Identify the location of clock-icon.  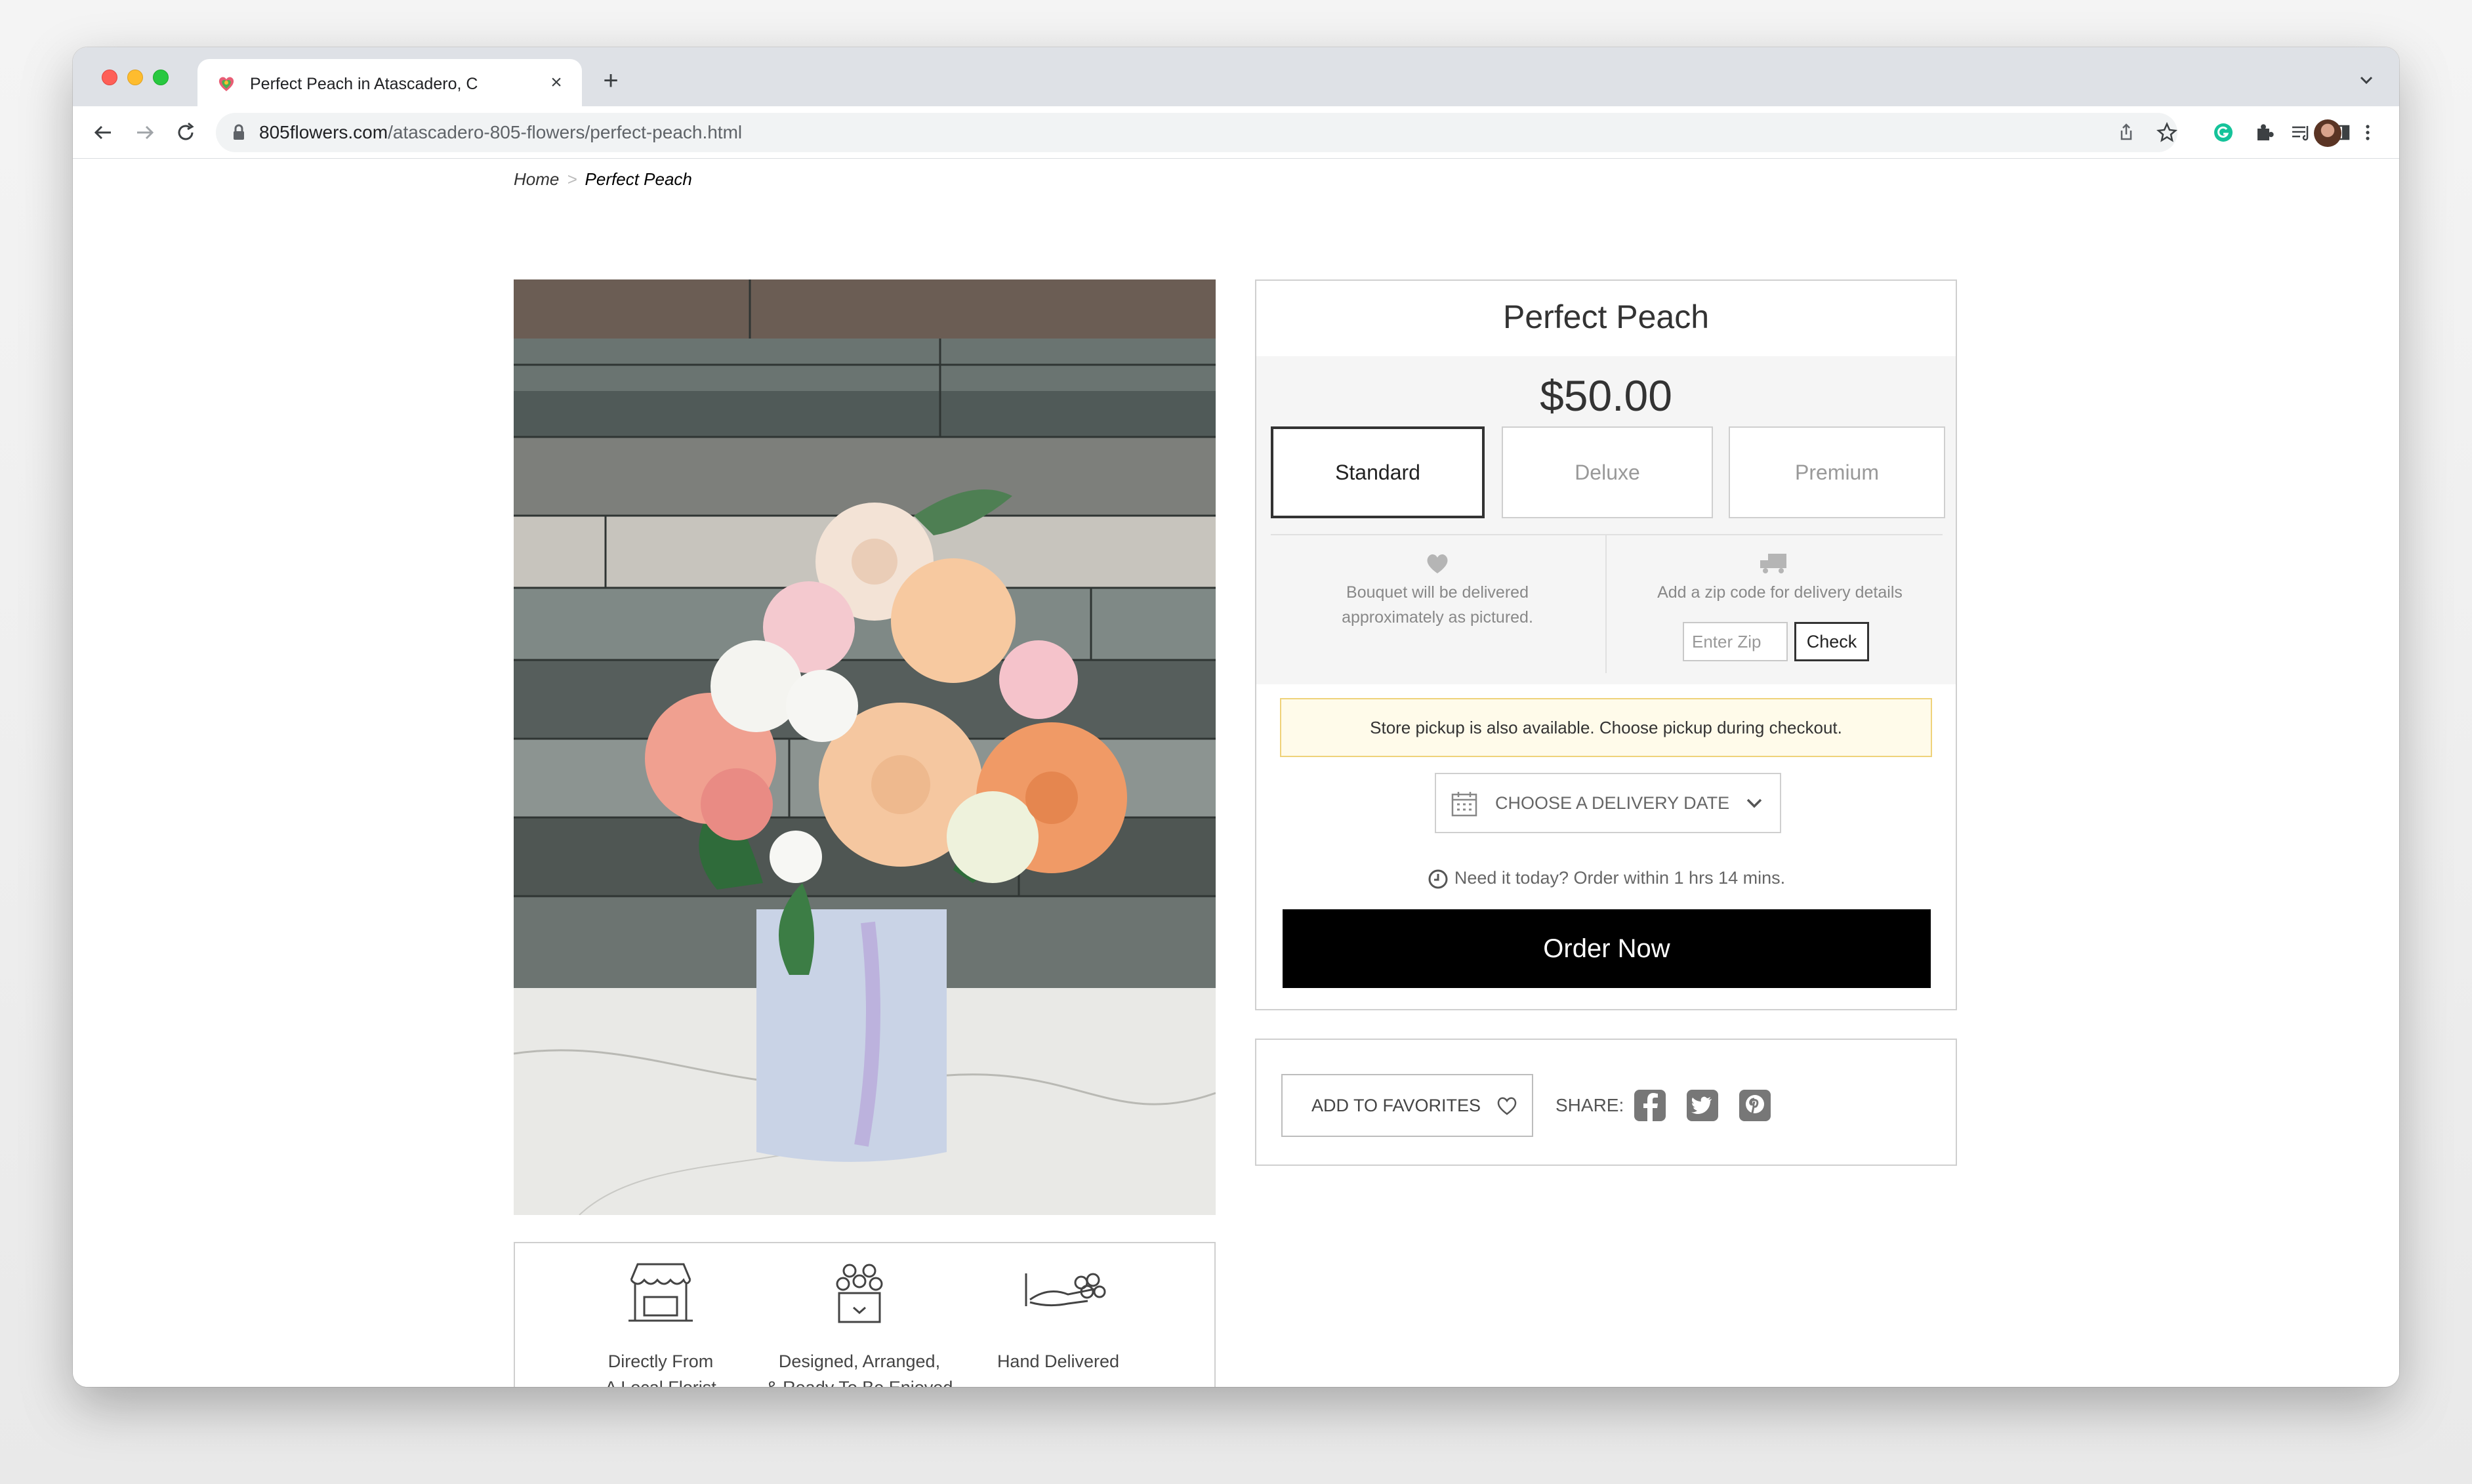
(1438, 879).